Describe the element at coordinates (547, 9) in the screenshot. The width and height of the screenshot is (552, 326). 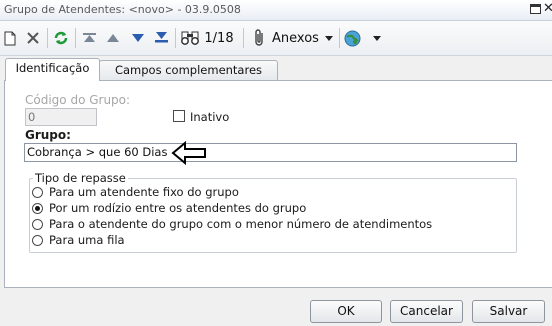
I see `close-icon: ✕` at that location.